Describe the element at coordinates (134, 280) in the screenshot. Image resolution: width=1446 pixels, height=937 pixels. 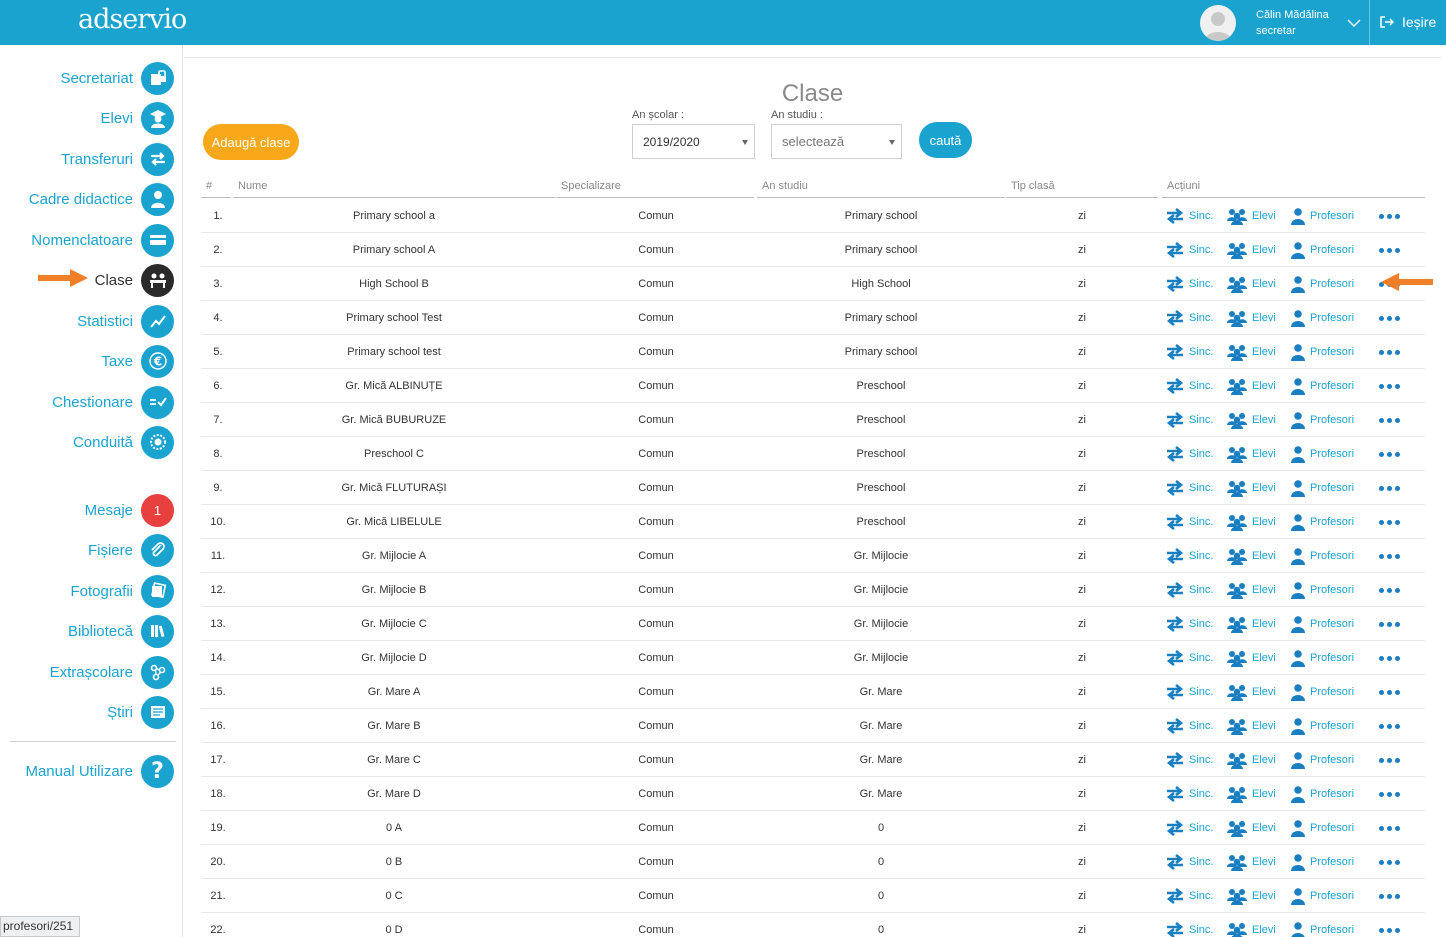
I see `sidebar-item-clase: Clase` at that location.